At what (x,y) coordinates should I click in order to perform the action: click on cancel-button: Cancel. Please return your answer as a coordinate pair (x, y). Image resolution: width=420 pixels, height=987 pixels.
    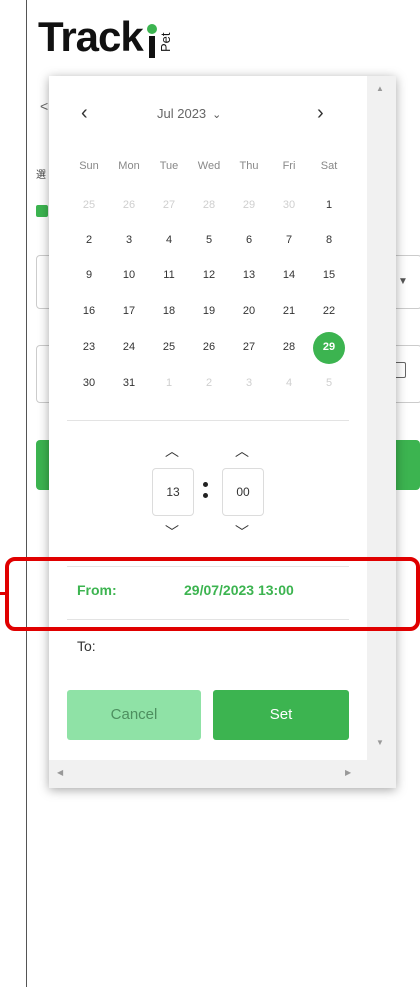
    Looking at the image, I should click on (134, 715).